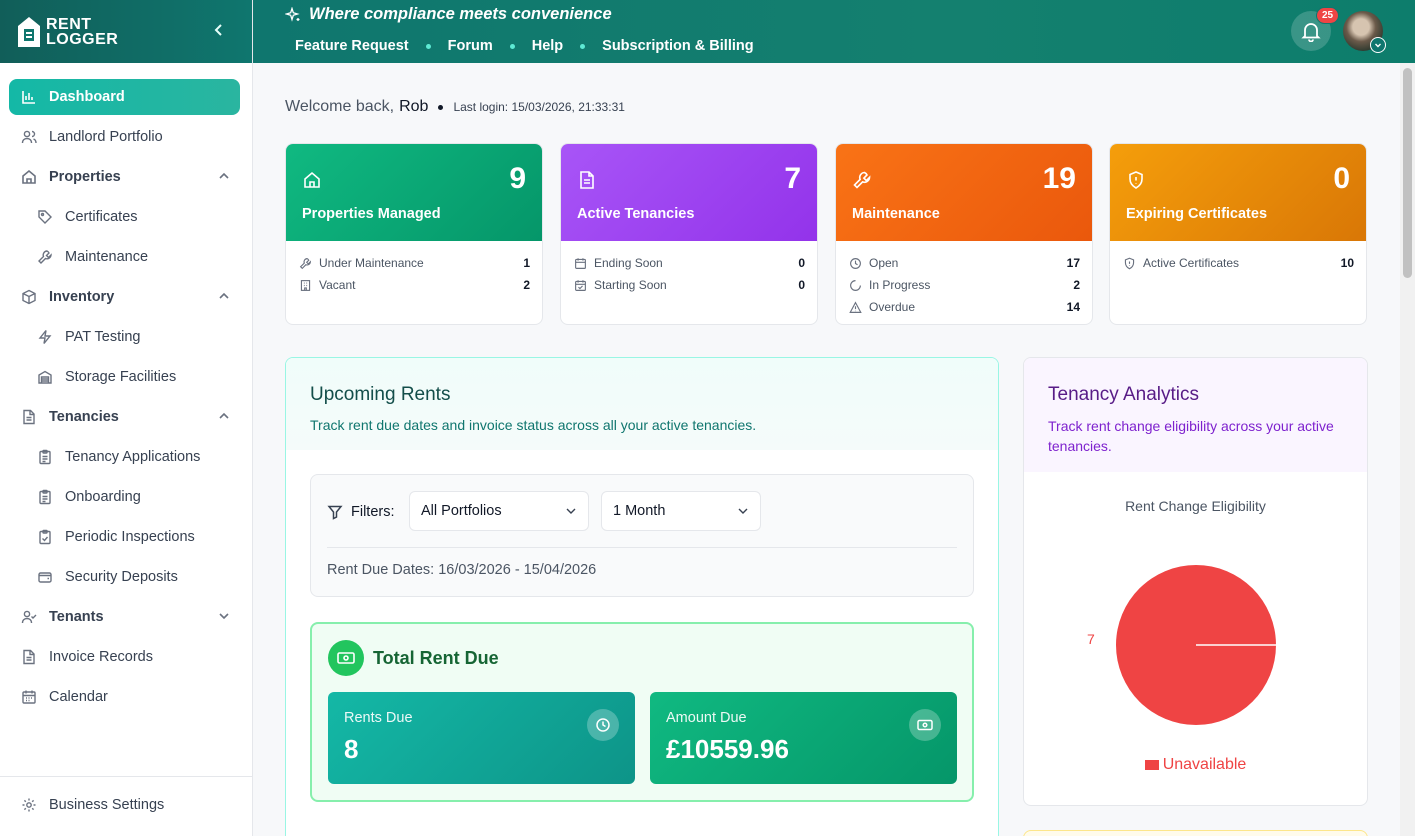  What do you see at coordinates (1195, 833) in the screenshot?
I see `next-panel-edge` at bounding box center [1195, 833].